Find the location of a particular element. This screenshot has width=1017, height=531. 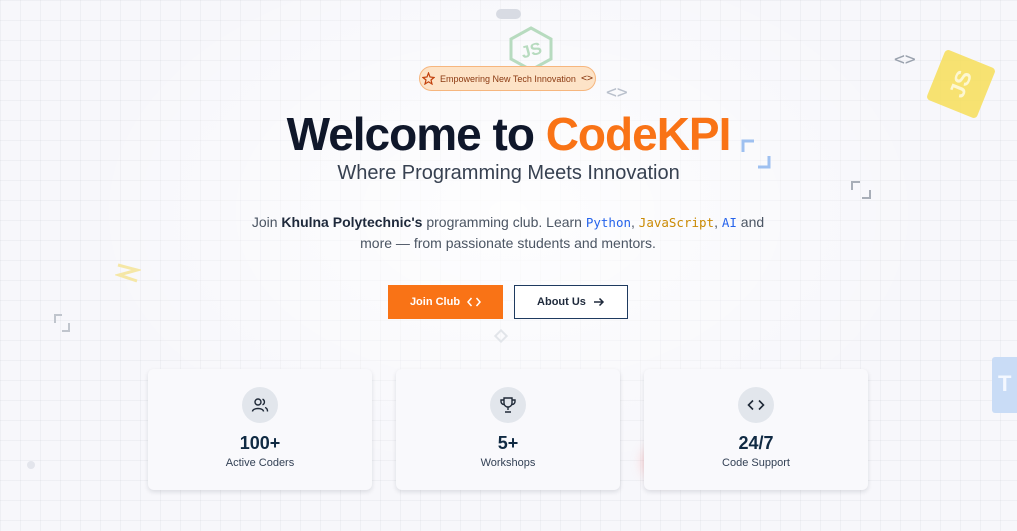

arrow-right-icon is located at coordinates (598, 302).